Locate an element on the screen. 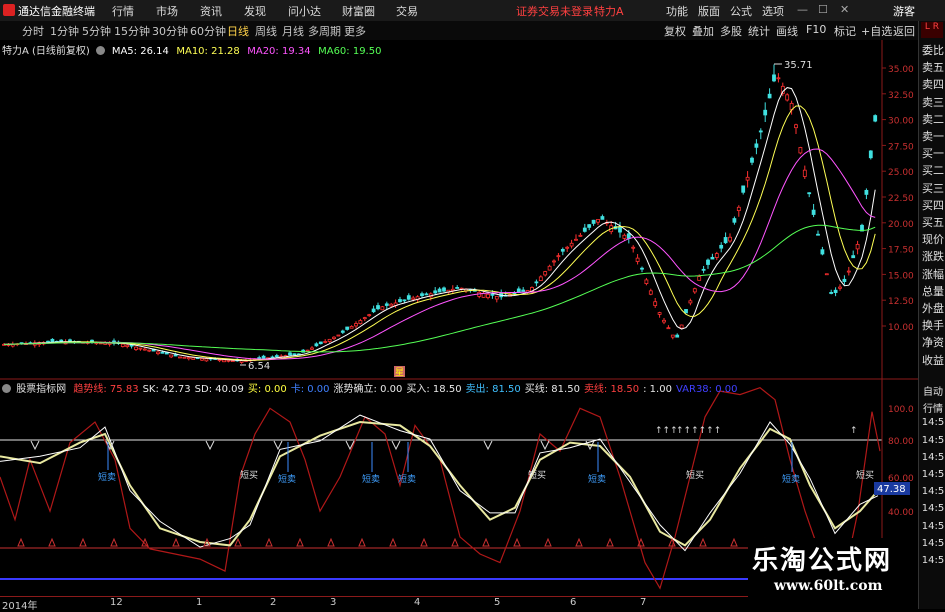 The height and width of the screenshot is (612, 945). tool-f10: F10 is located at coordinates (816, 29).